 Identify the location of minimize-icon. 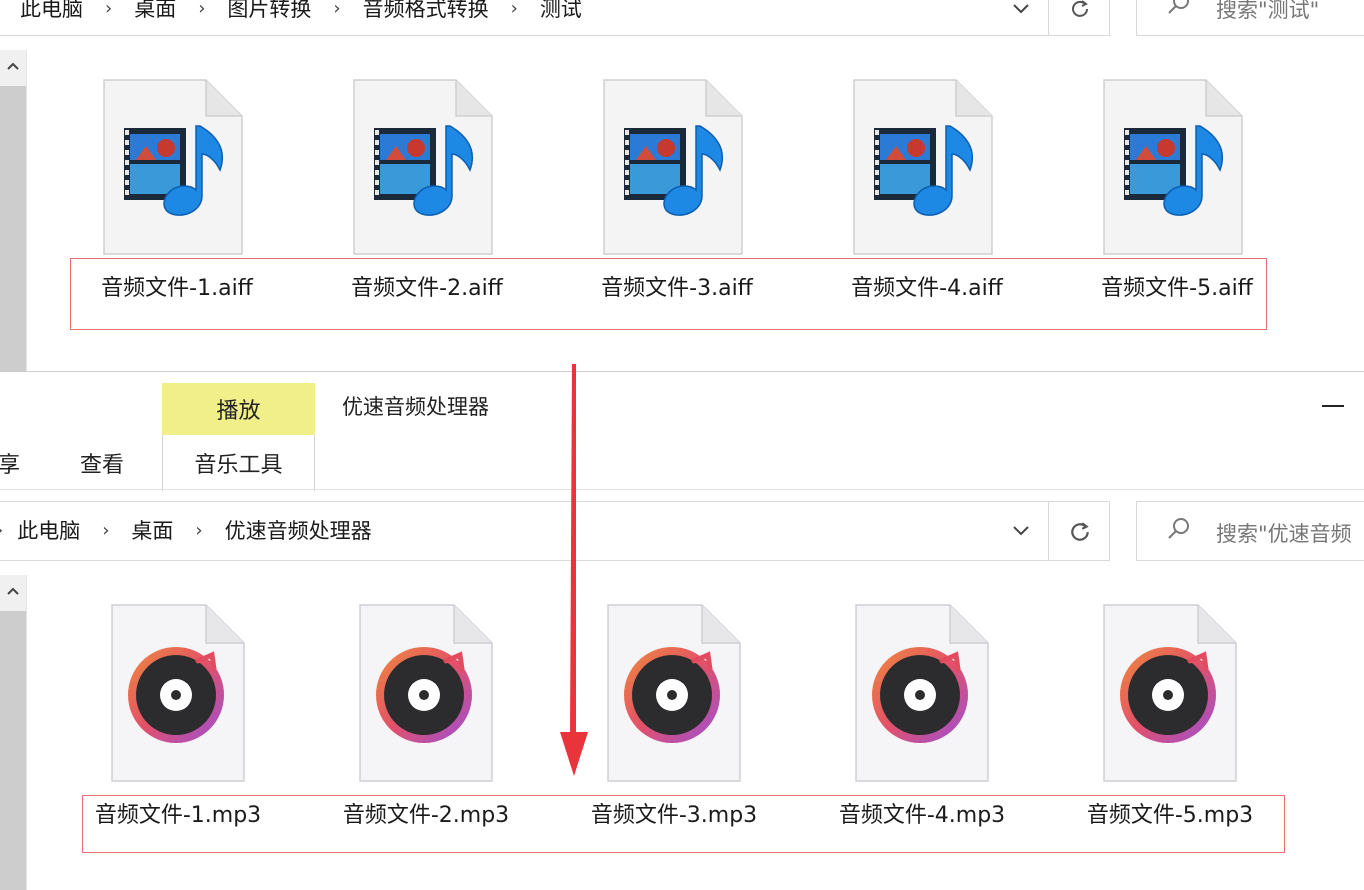
(1333, 406).